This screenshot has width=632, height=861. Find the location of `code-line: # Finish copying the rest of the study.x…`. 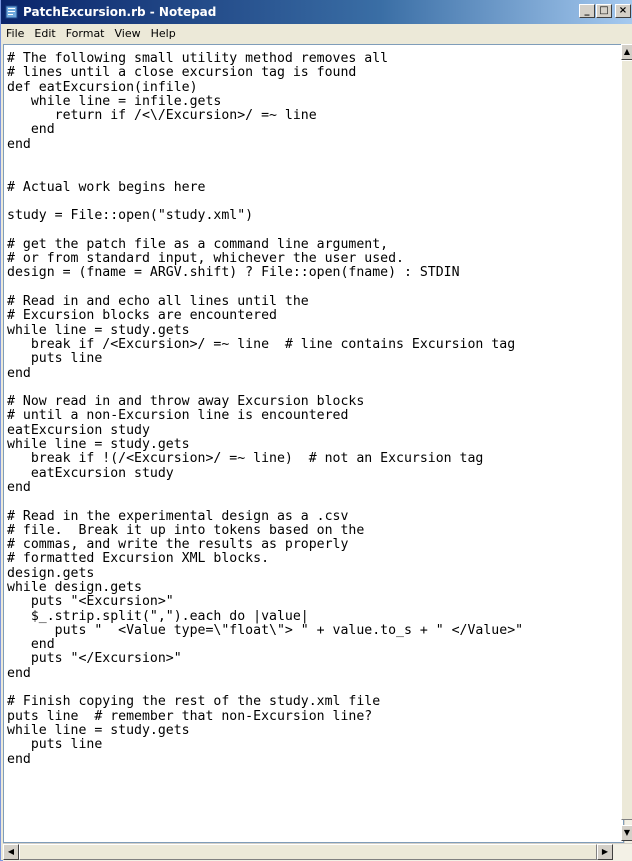

code-line: # Finish copying the rest of the study.x… is located at coordinates (194, 702).